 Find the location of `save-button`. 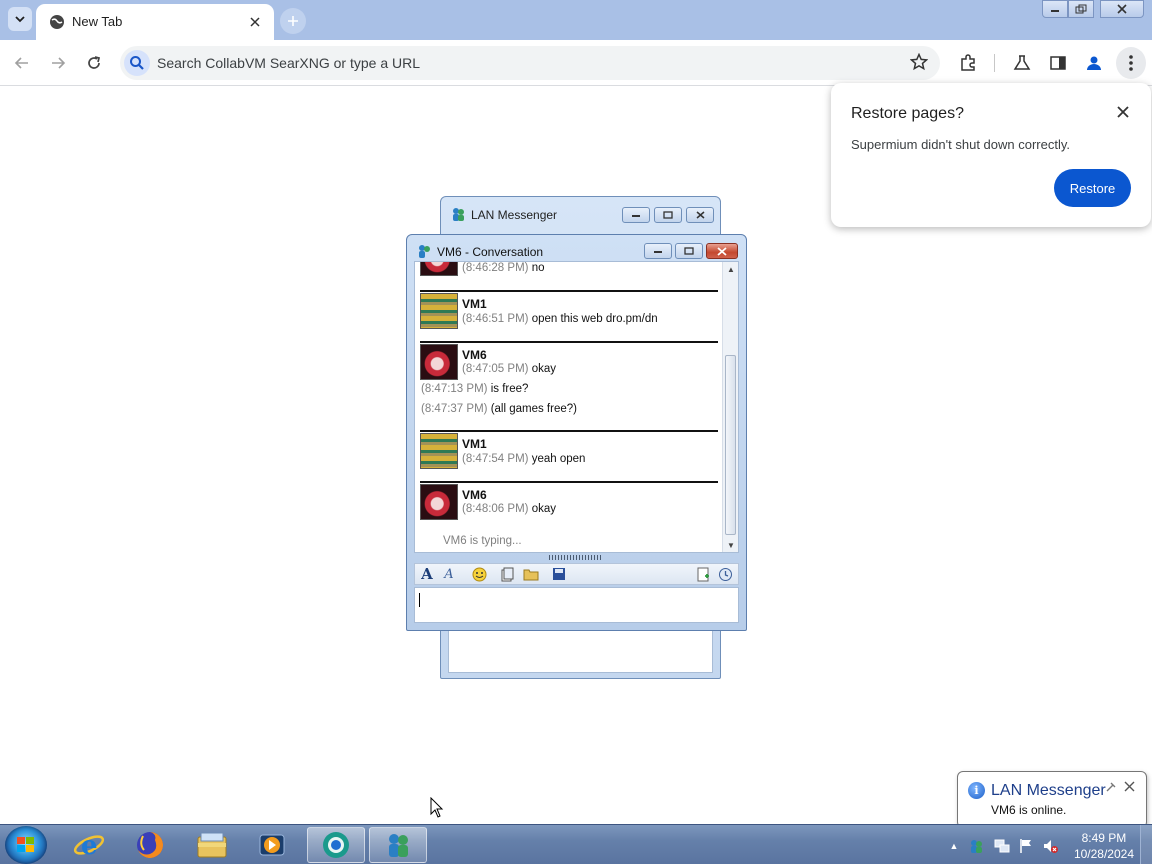

save-button is located at coordinates (559, 574).